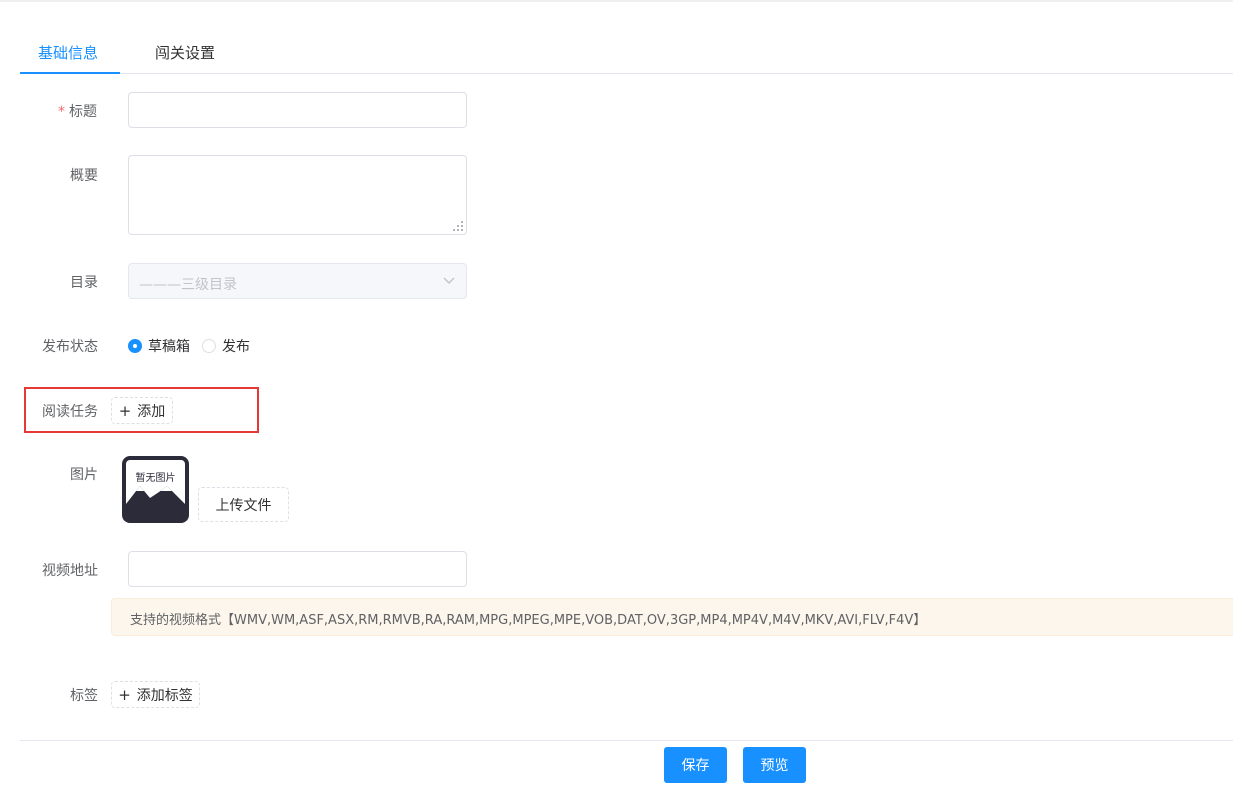 The image size is (1233, 800). What do you see at coordinates (164, 695) in the screenshot?
I see `add-tag-label: 添加标签` at bounding box center [164, 695].